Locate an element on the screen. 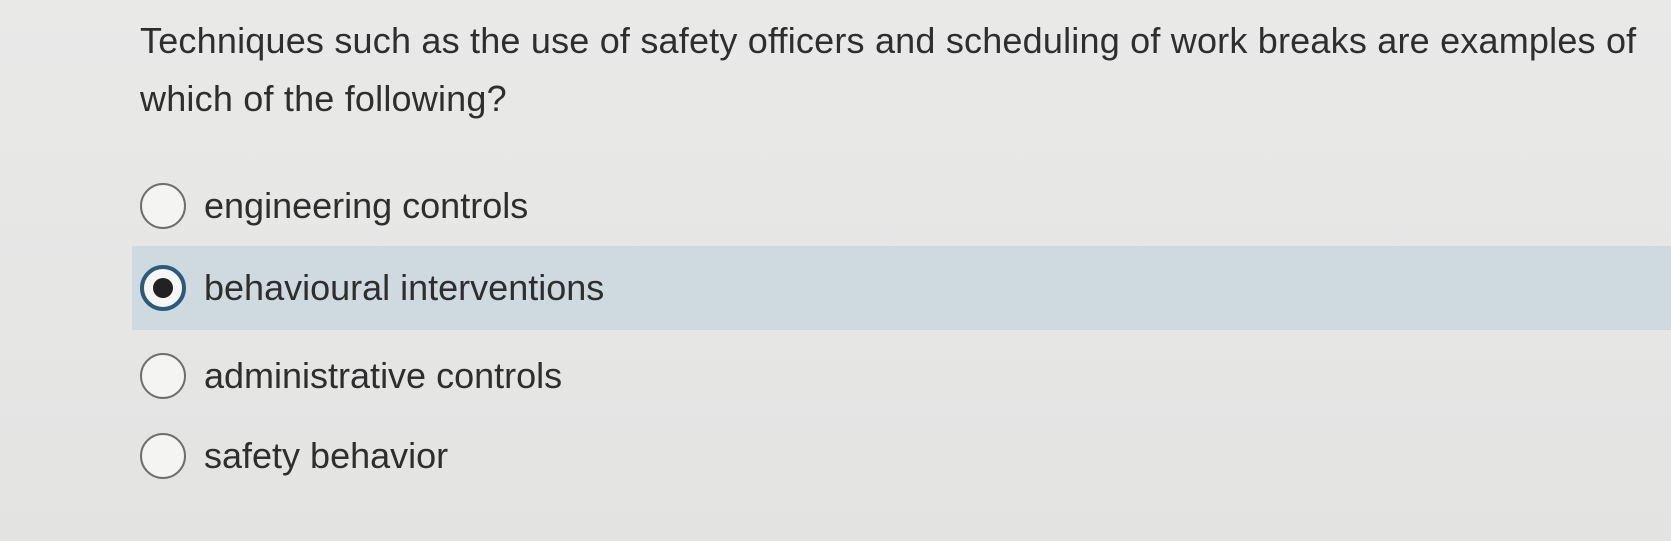  answer-option-administrative-controls: administrative controls is located at coordinates (901, 376).